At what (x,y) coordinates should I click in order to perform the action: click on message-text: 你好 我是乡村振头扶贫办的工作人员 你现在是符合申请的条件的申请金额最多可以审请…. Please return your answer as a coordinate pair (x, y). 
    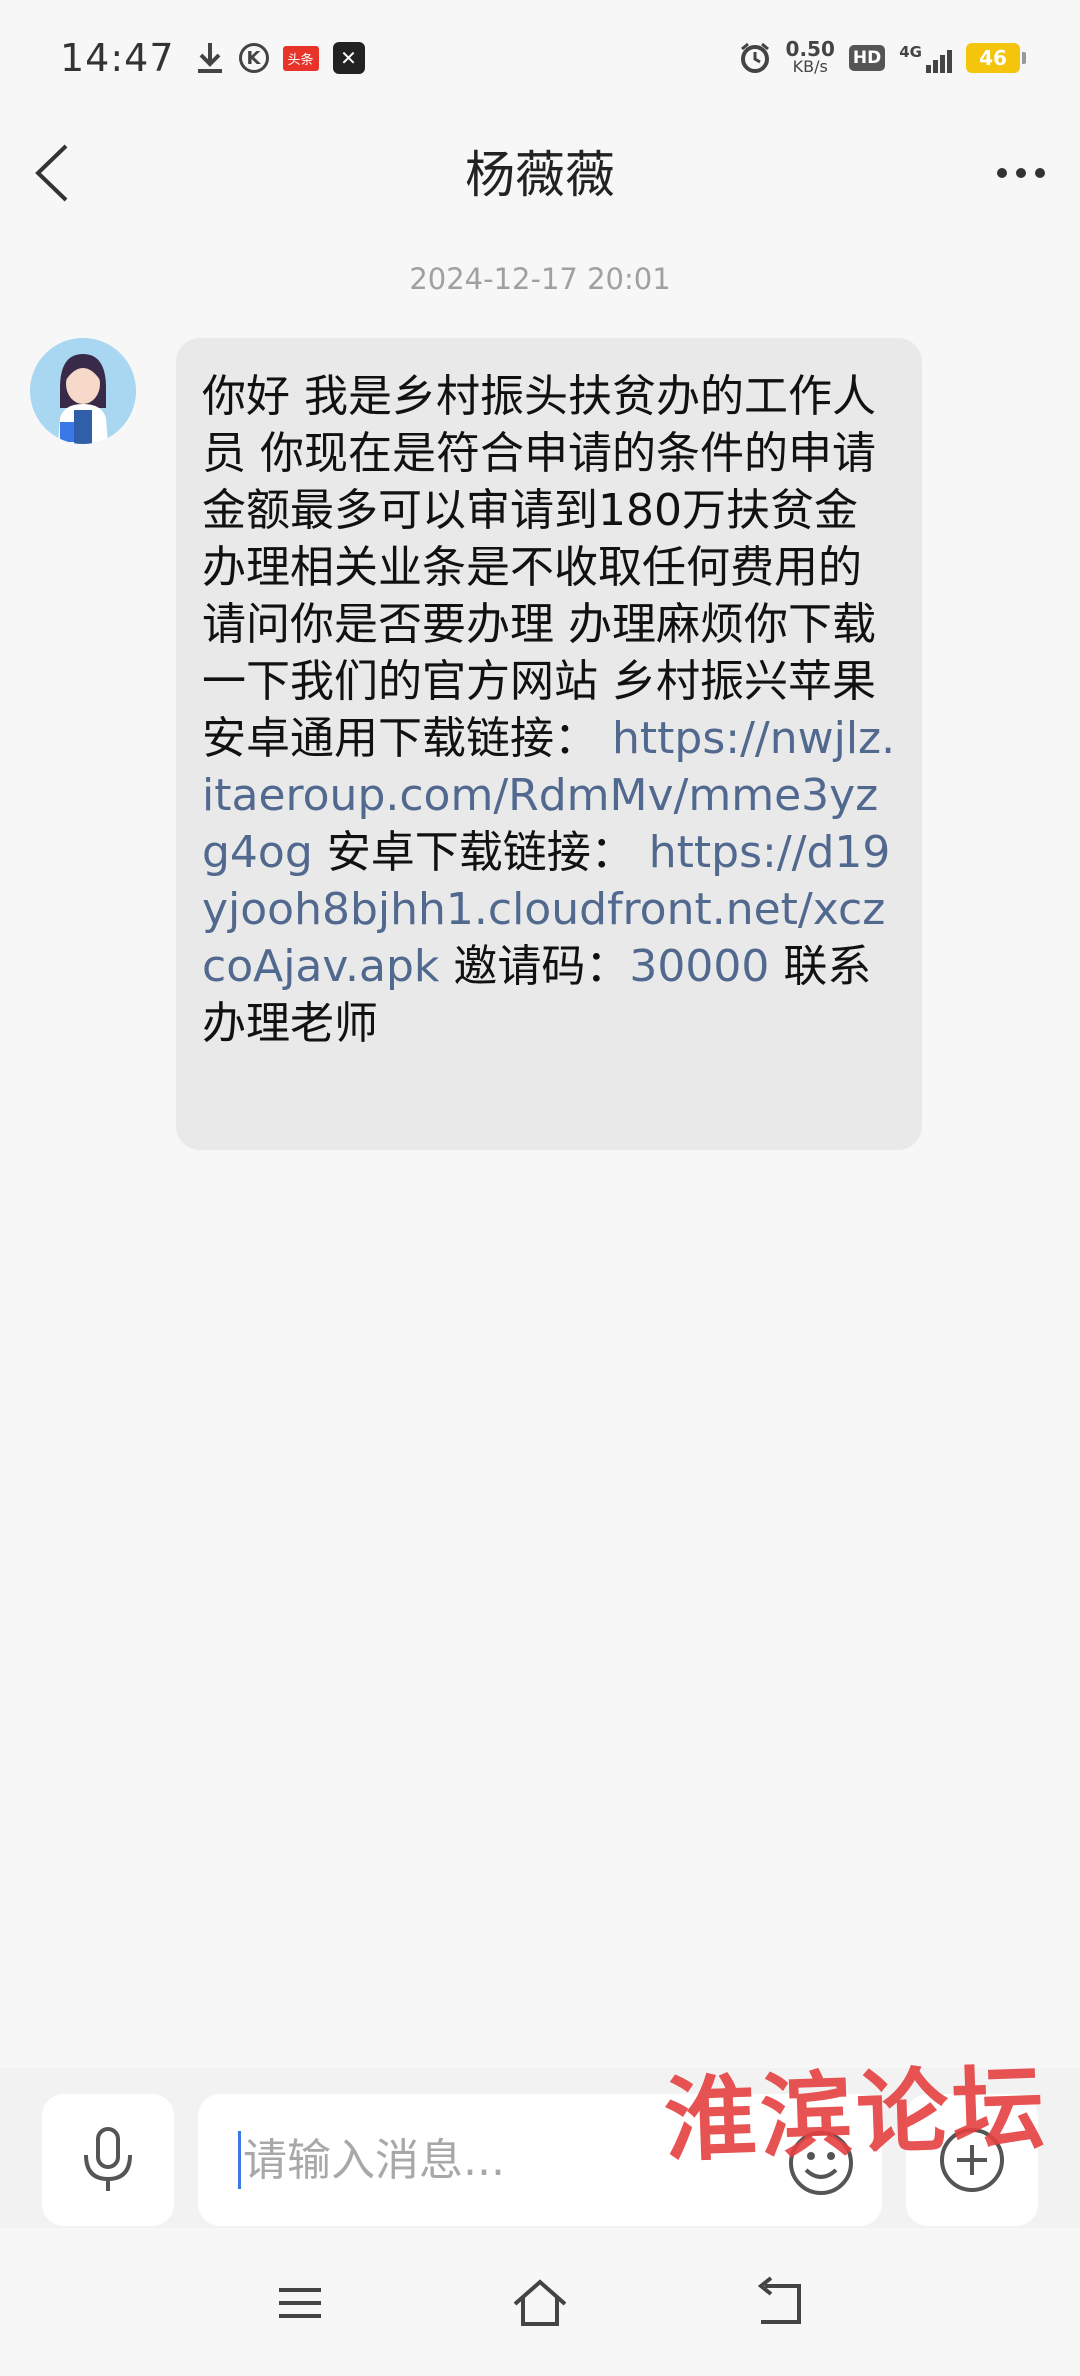
    Looking at the image, I should click on (539, 567).